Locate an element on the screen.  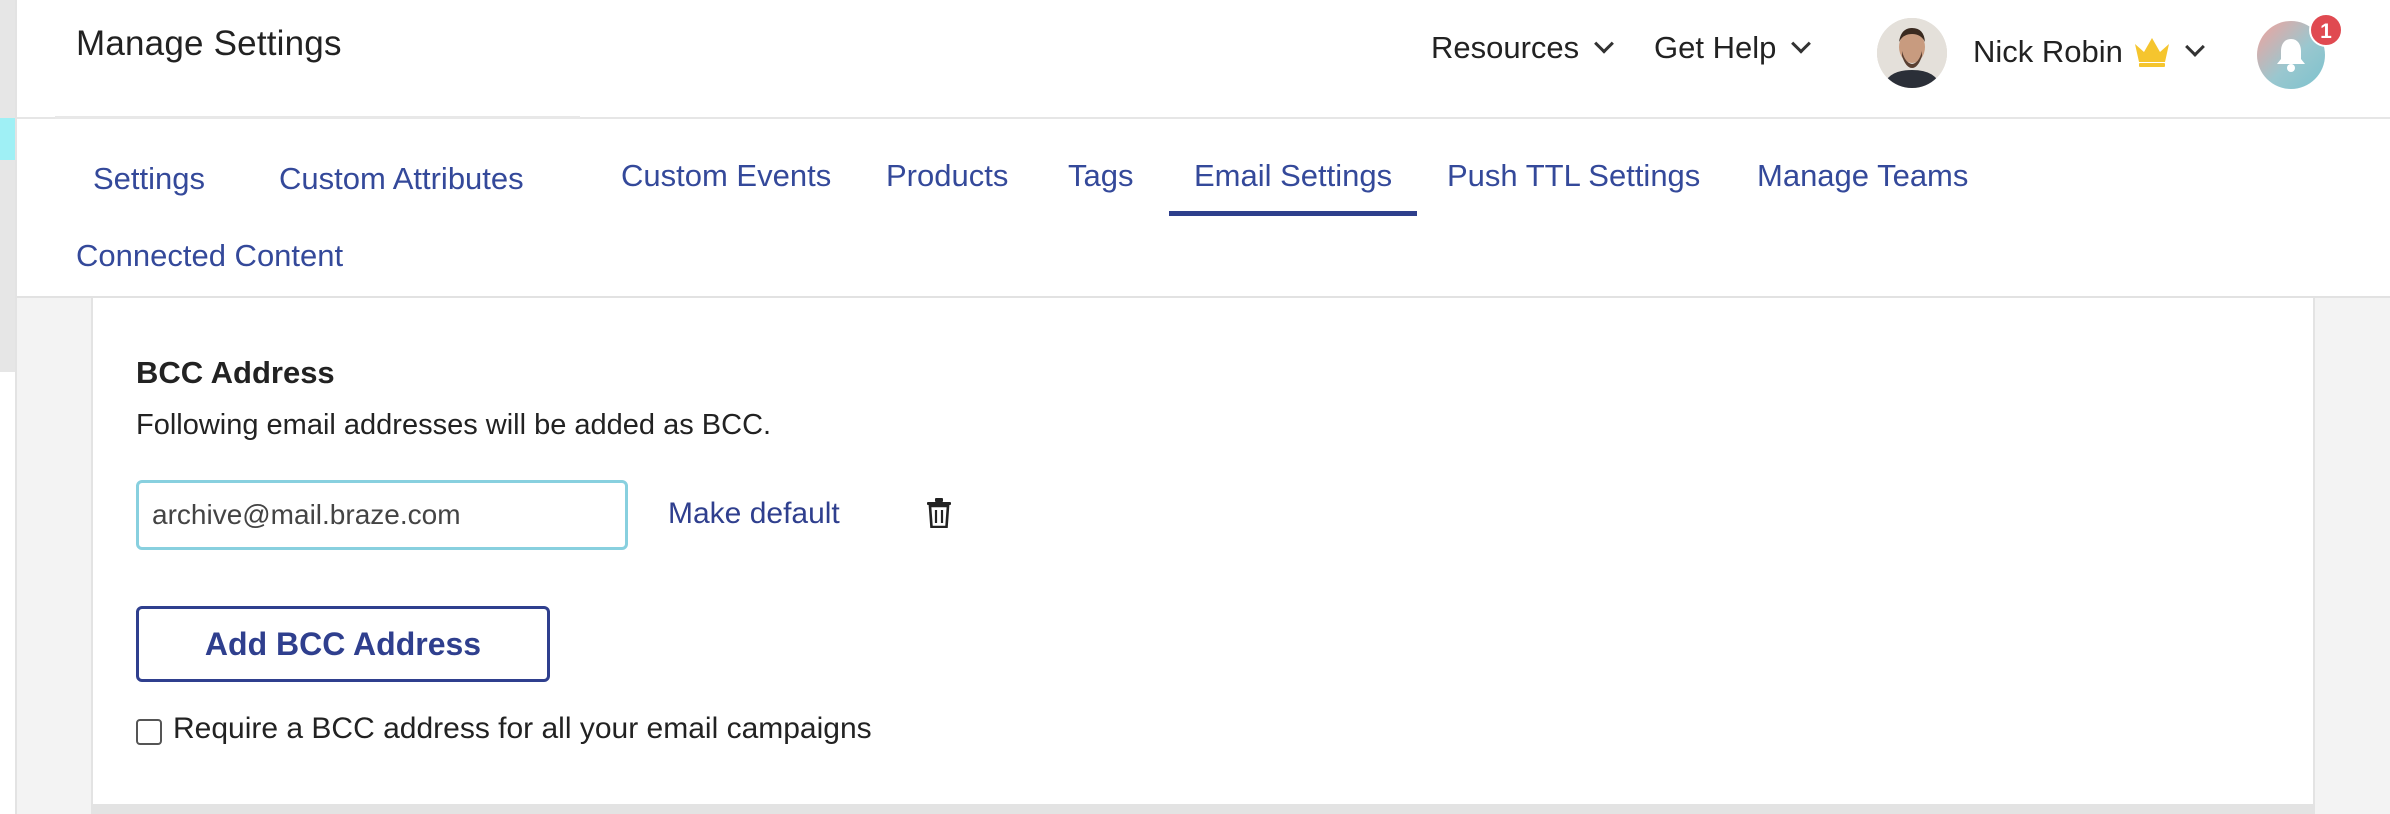
tab-connected-content: Connected Content is located at coordinates (209, 256).